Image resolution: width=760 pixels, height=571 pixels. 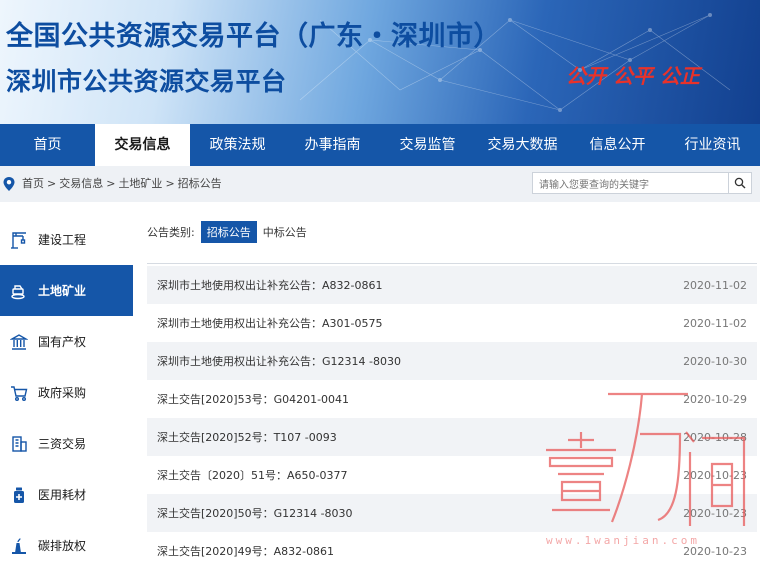 What do you see at coordinates (452, 323) in the screenshot?
I see `list-item: 深圳市土地使用权出让补充公告：A301-0575 2020-11-02` at bounding box center [452, 323].